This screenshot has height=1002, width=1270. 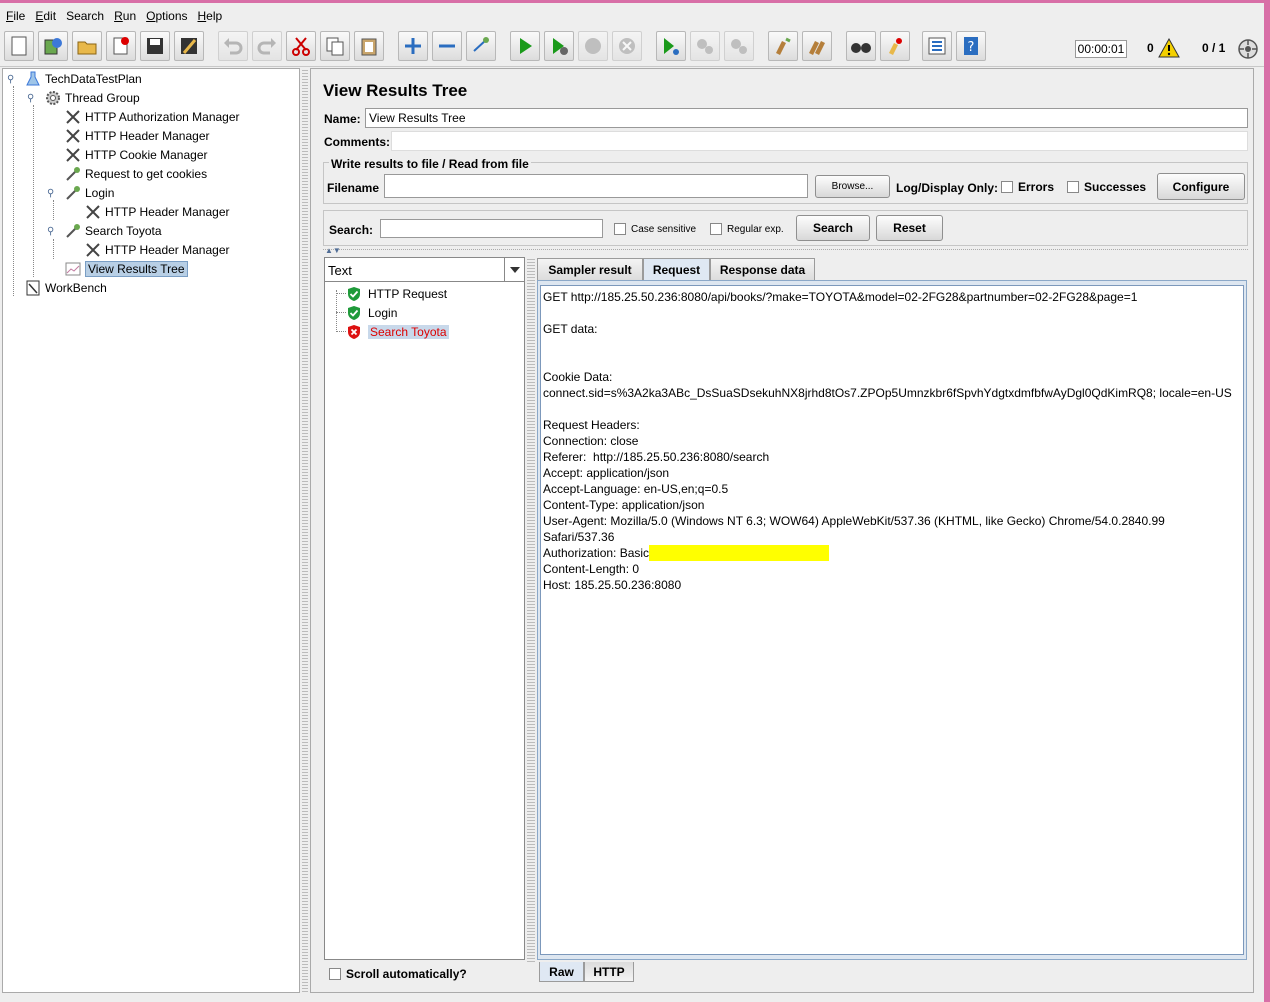 What do you see at coordinates (89, 193) in the screenshot?
I see `tree-node-login: Login` at bounding box center [89, 193].